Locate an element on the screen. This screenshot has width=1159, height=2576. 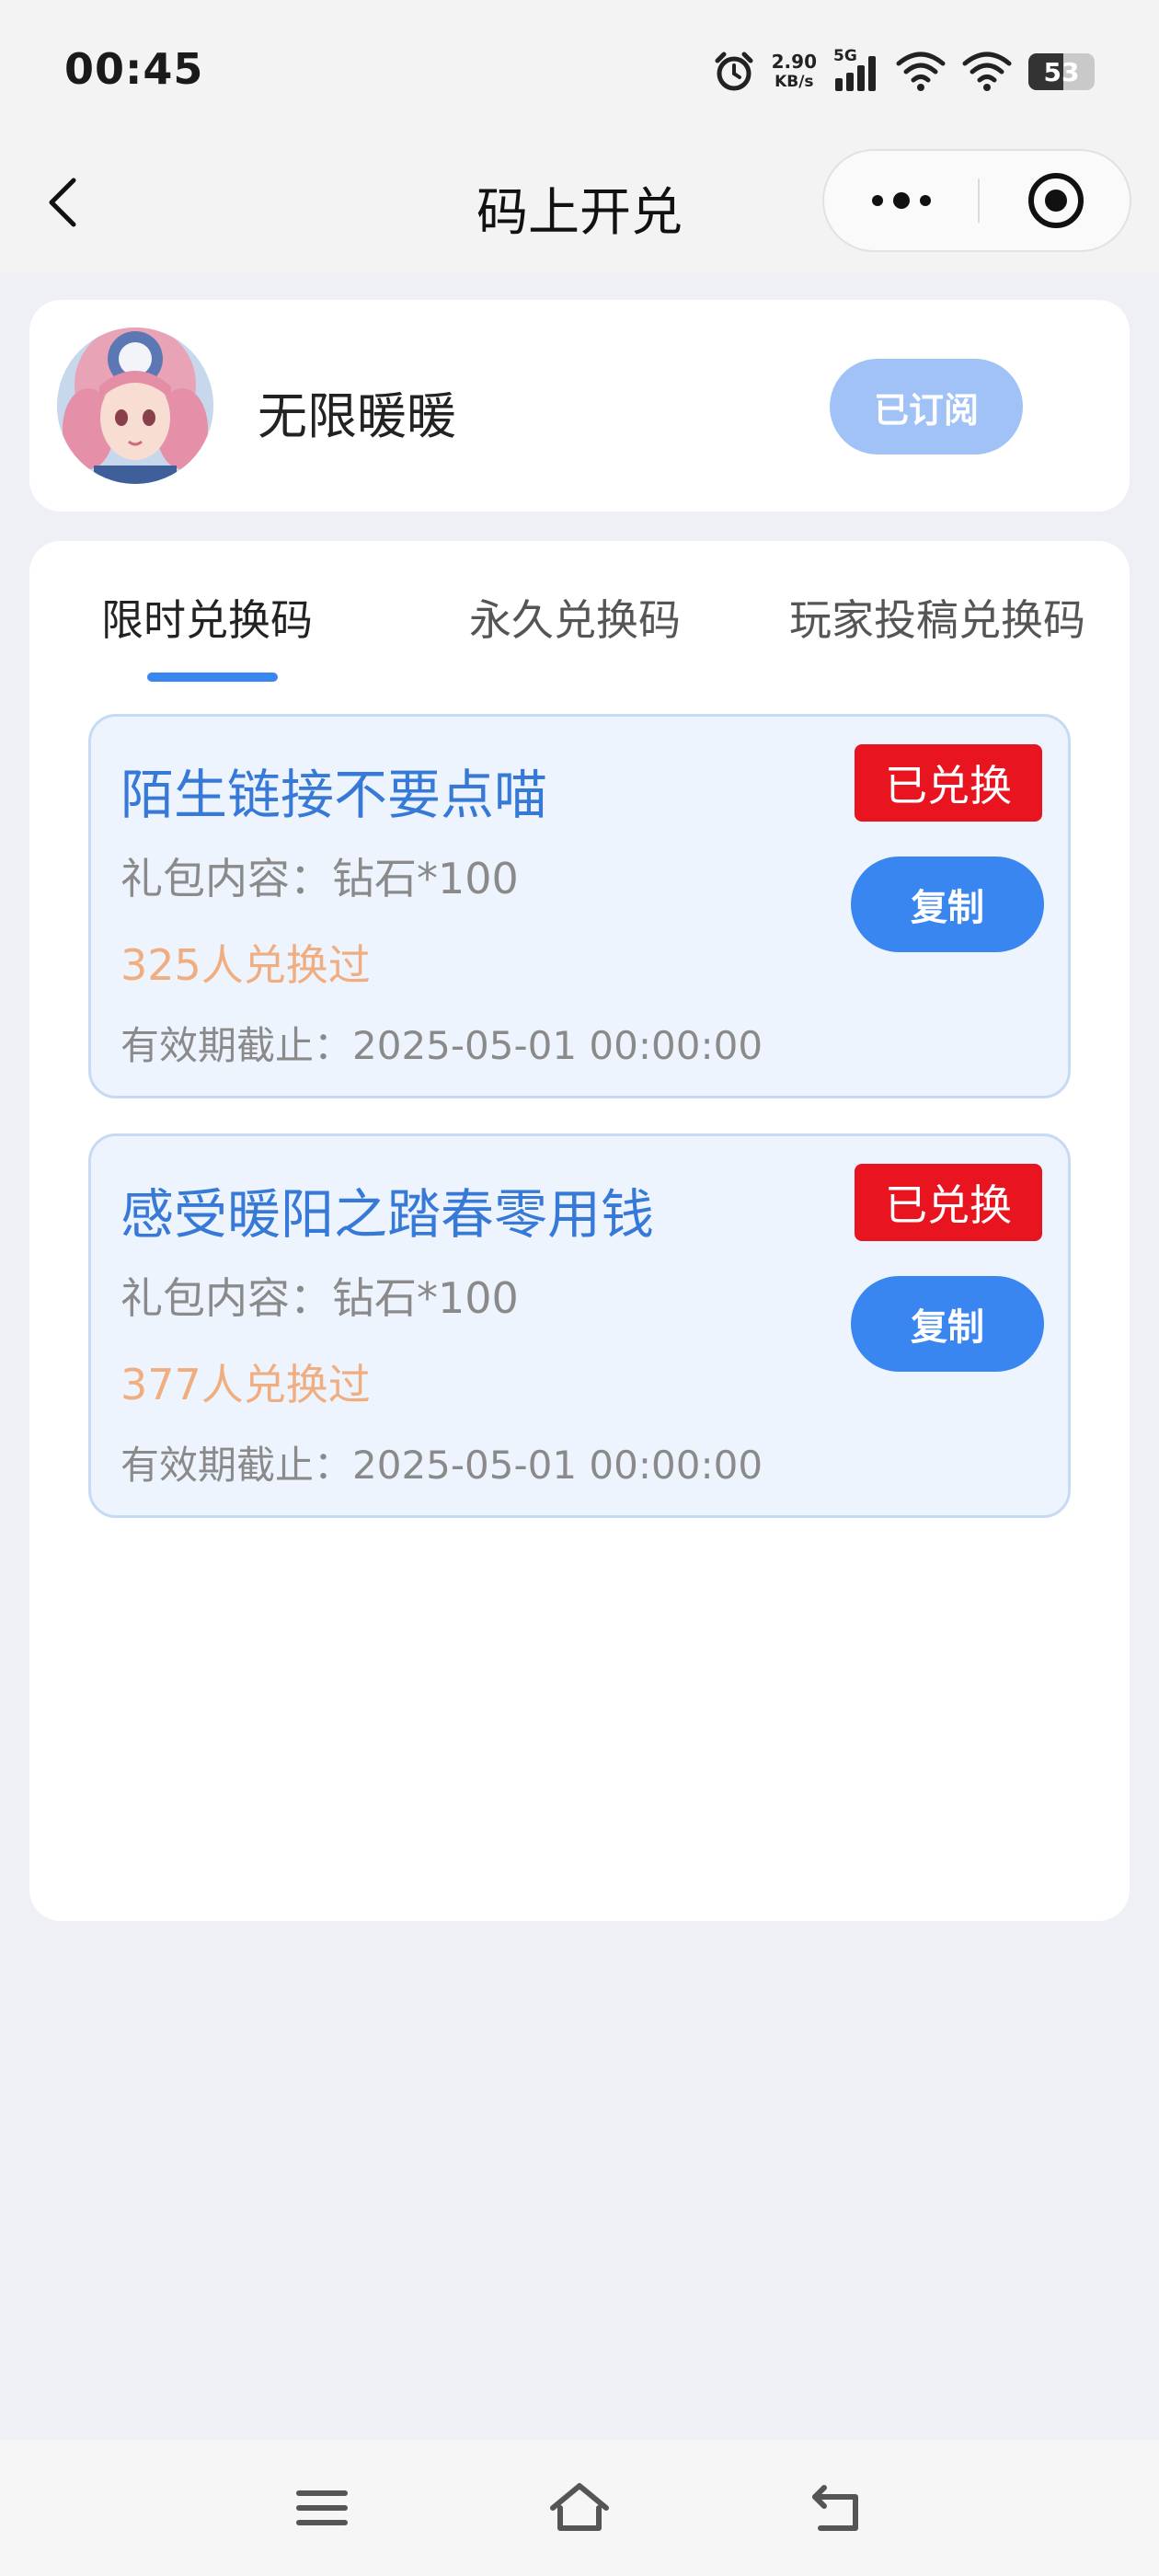
more-button is located at coordinates (901, 200).